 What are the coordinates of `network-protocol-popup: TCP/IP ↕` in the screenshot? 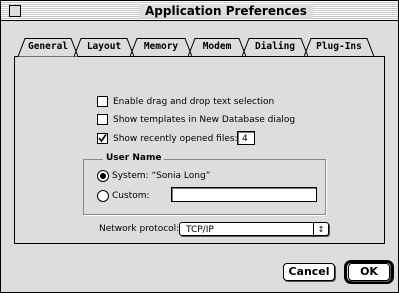 It's located at (254, 229).